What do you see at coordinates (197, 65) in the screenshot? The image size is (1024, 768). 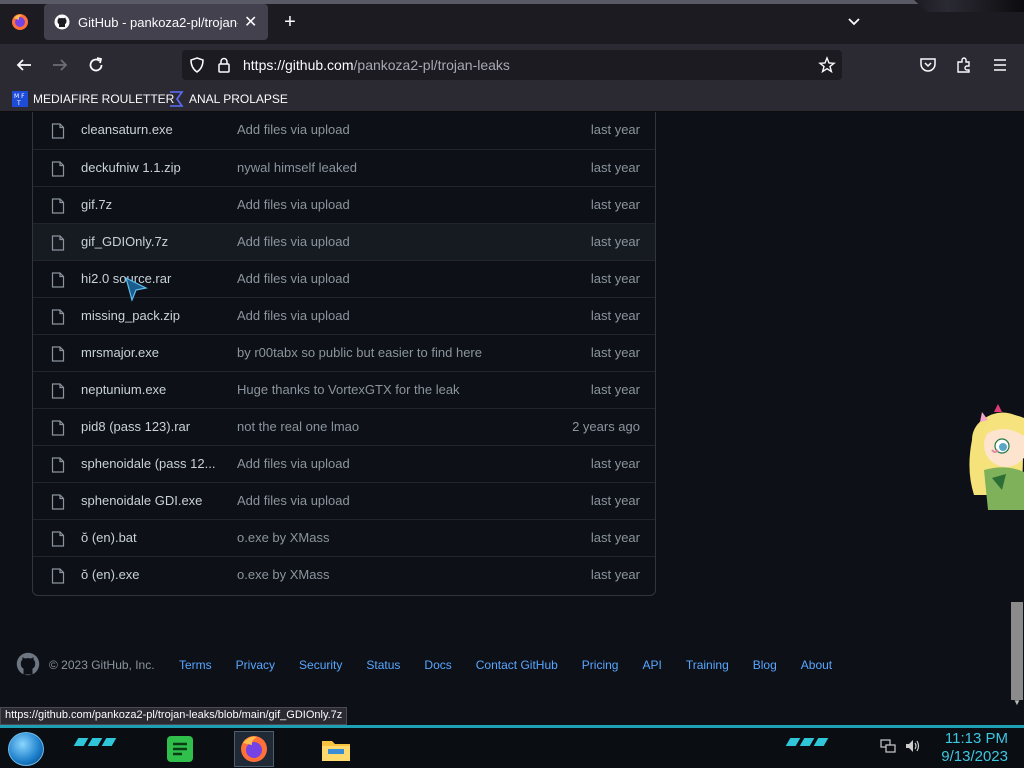 I see `shield-icon` at bounding box center [197, 65].